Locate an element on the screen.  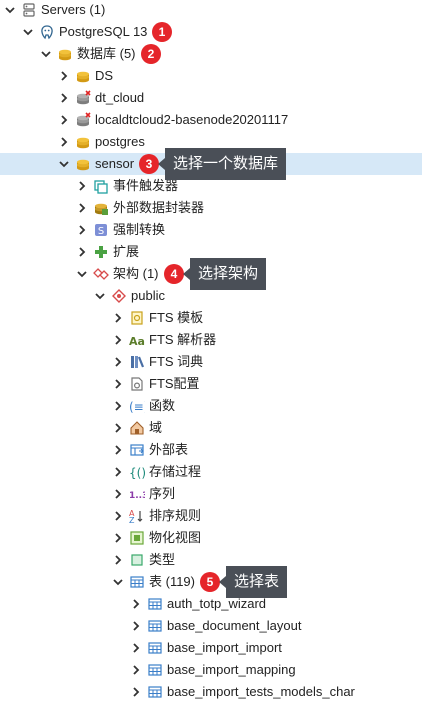
extension-icon is located at coordinates (101, 252).